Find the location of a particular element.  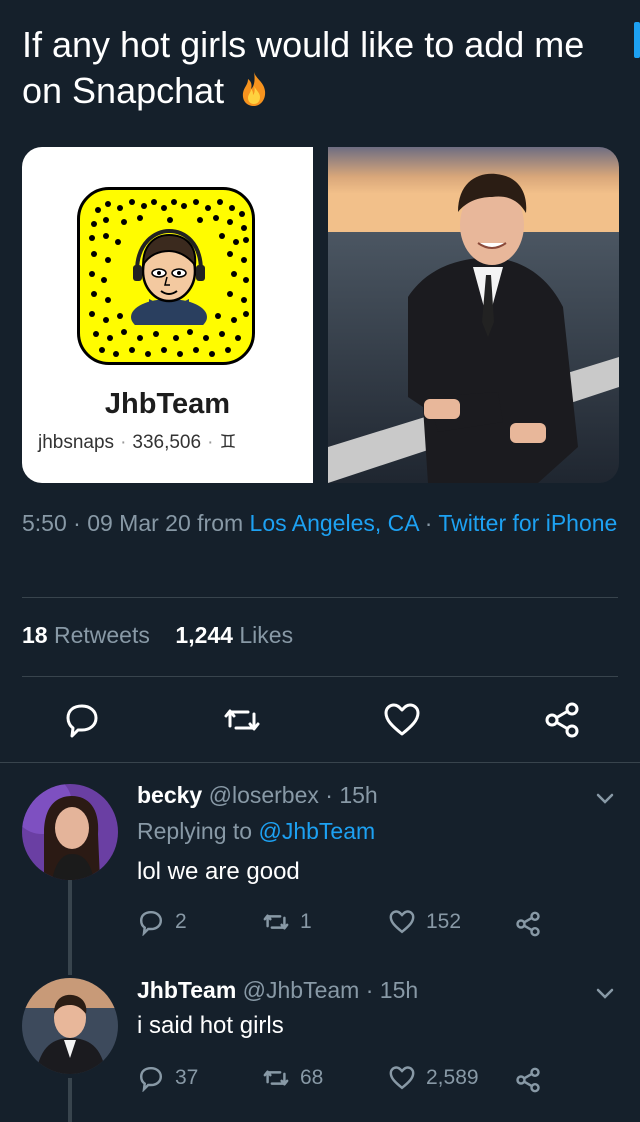

snap-meta: jhbsnaps · 336,506 · ♊ is located at coordinates (137, 442).